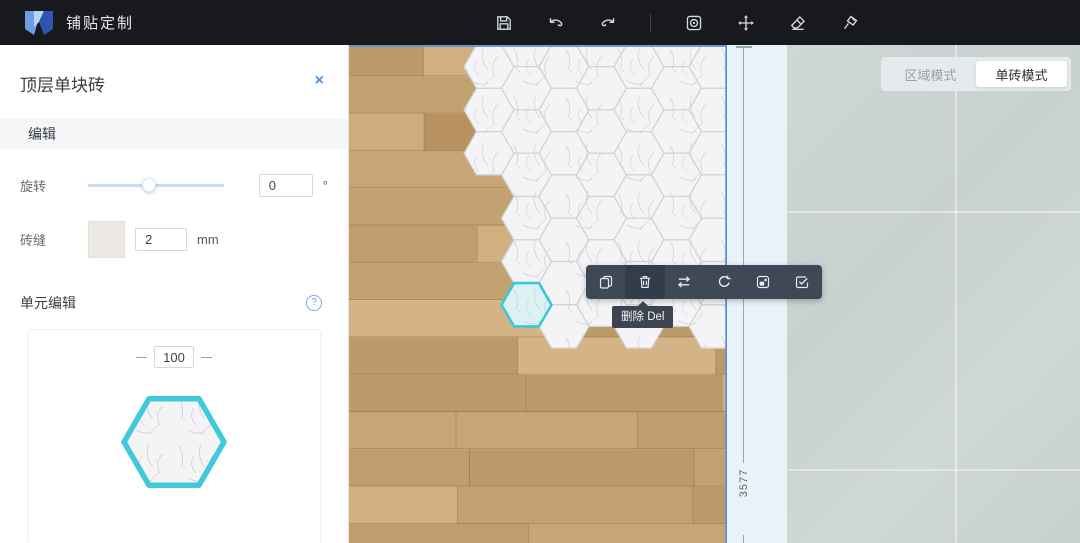 The image size is (1080, 543). I want to click on close-icon: ×, so click(319, 81).